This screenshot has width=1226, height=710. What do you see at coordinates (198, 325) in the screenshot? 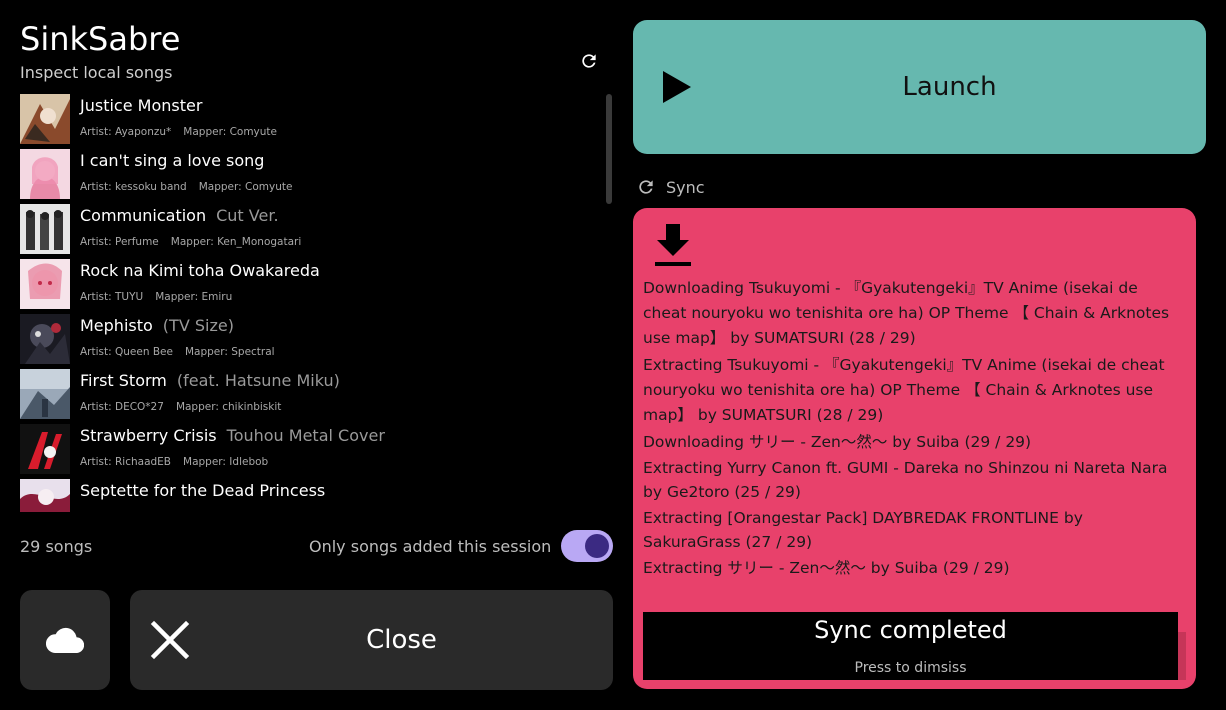
I see `song-subtitle: (TV Size)` at bounding box center [198, 325].